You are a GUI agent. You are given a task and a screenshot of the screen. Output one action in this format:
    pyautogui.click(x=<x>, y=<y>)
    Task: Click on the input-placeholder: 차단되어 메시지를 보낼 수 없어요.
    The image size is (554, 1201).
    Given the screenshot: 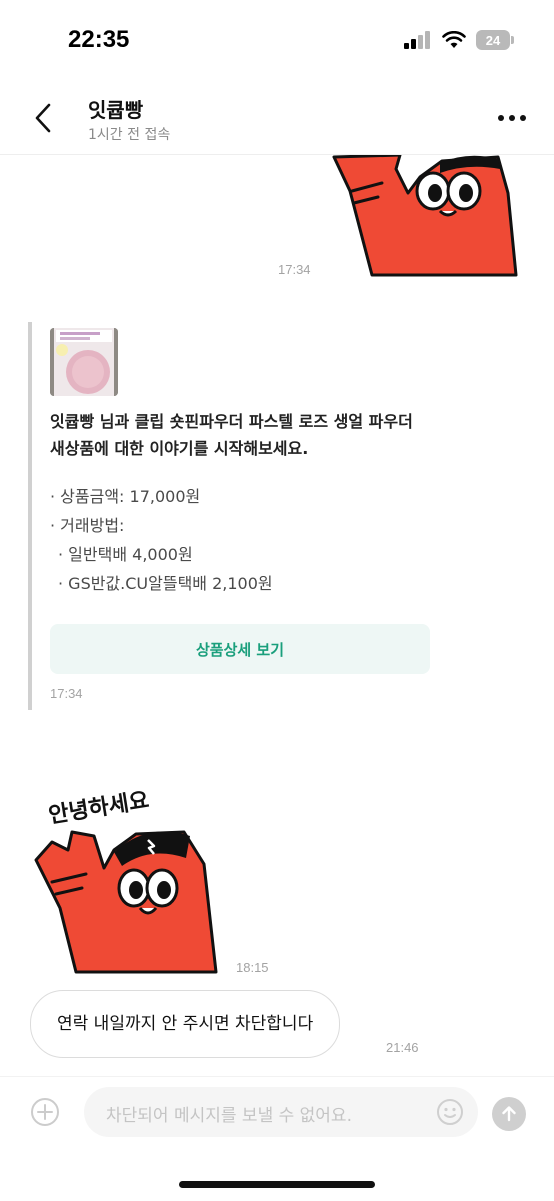 What is the action you would take?
    pyautogui.click(x=229, y=1116)
    